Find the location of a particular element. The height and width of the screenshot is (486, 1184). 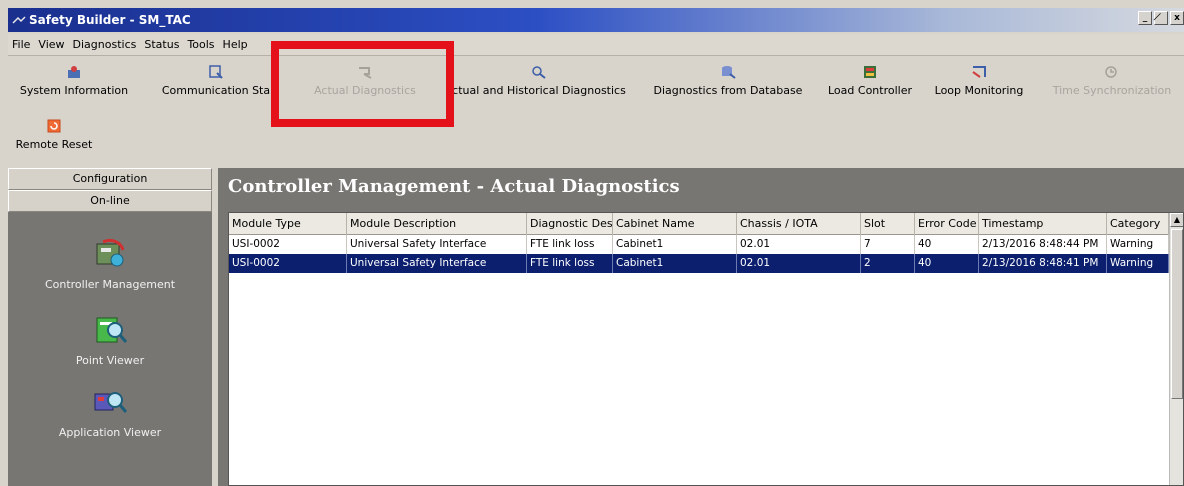

highlight-box is located at coordinates (362, 84).